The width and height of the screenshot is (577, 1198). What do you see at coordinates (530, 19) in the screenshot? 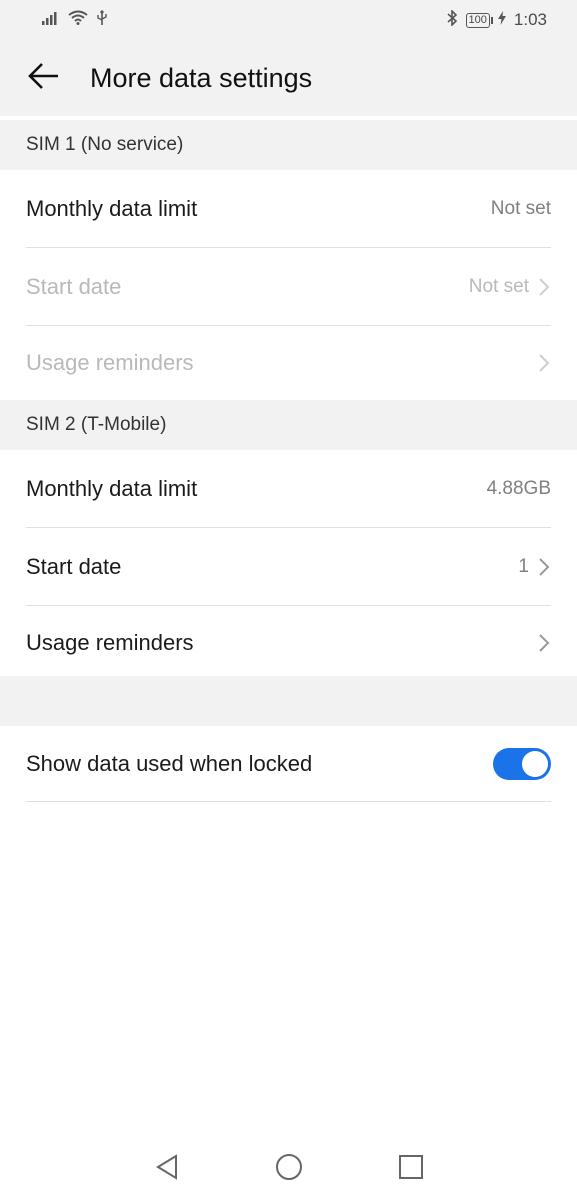
I see `status-time: 1:03` at bounding box center [530, 19].